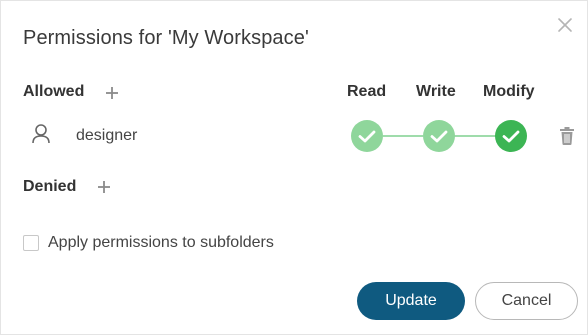 This screenshot has width=588, height=335. What do you see at coordinates (439, 136) in the screenshot?
I see `write-permission-check-icon` at bounding box center [439, 136].